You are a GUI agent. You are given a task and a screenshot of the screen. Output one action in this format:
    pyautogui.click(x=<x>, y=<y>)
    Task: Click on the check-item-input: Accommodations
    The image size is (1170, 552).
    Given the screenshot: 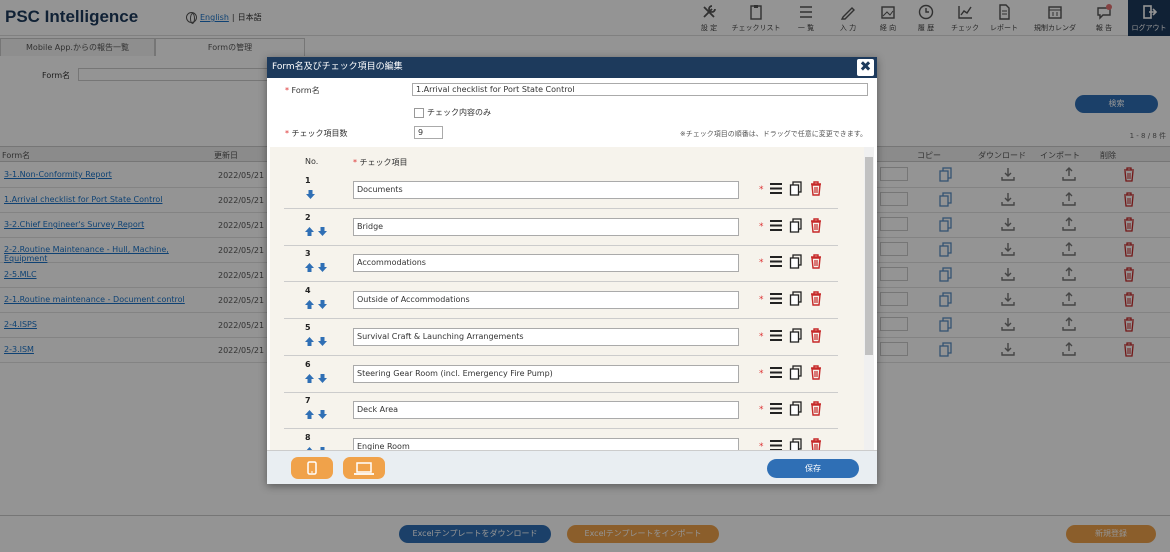 What is the action you would take?
    pyautogui.click(x=546, y=263)
    